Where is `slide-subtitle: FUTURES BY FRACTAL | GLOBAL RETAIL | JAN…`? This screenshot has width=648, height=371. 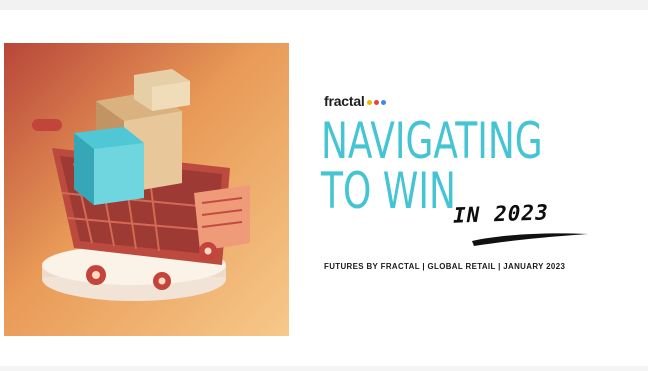 slide-subtitle: FUTURES BY FRACTAL | GLOBAL RETAIL | JAN… is located at coordinates (445, 266).